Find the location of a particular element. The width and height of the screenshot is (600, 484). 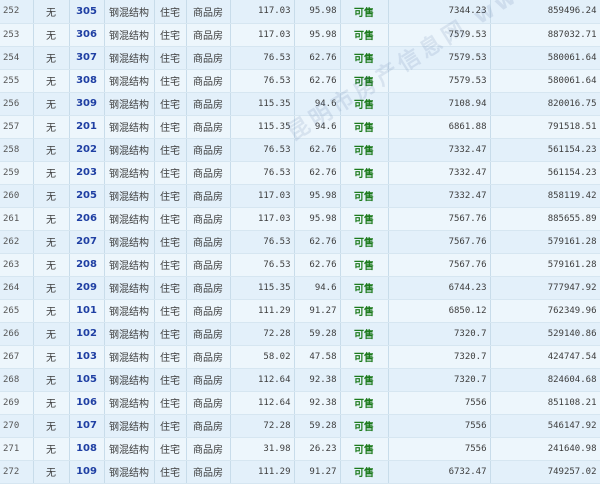

room-cell: 206 is located at coordinates (87, 219).